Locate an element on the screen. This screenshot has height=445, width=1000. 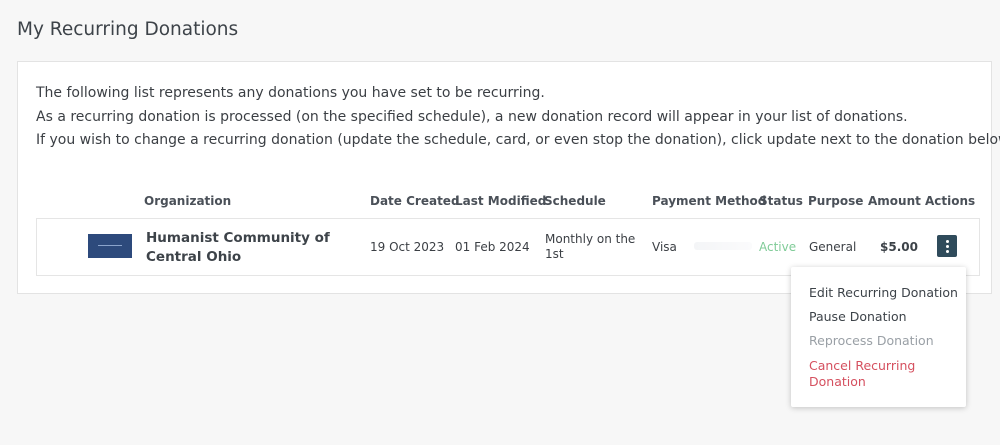
purpose: General is located at coordinates (833, 247).